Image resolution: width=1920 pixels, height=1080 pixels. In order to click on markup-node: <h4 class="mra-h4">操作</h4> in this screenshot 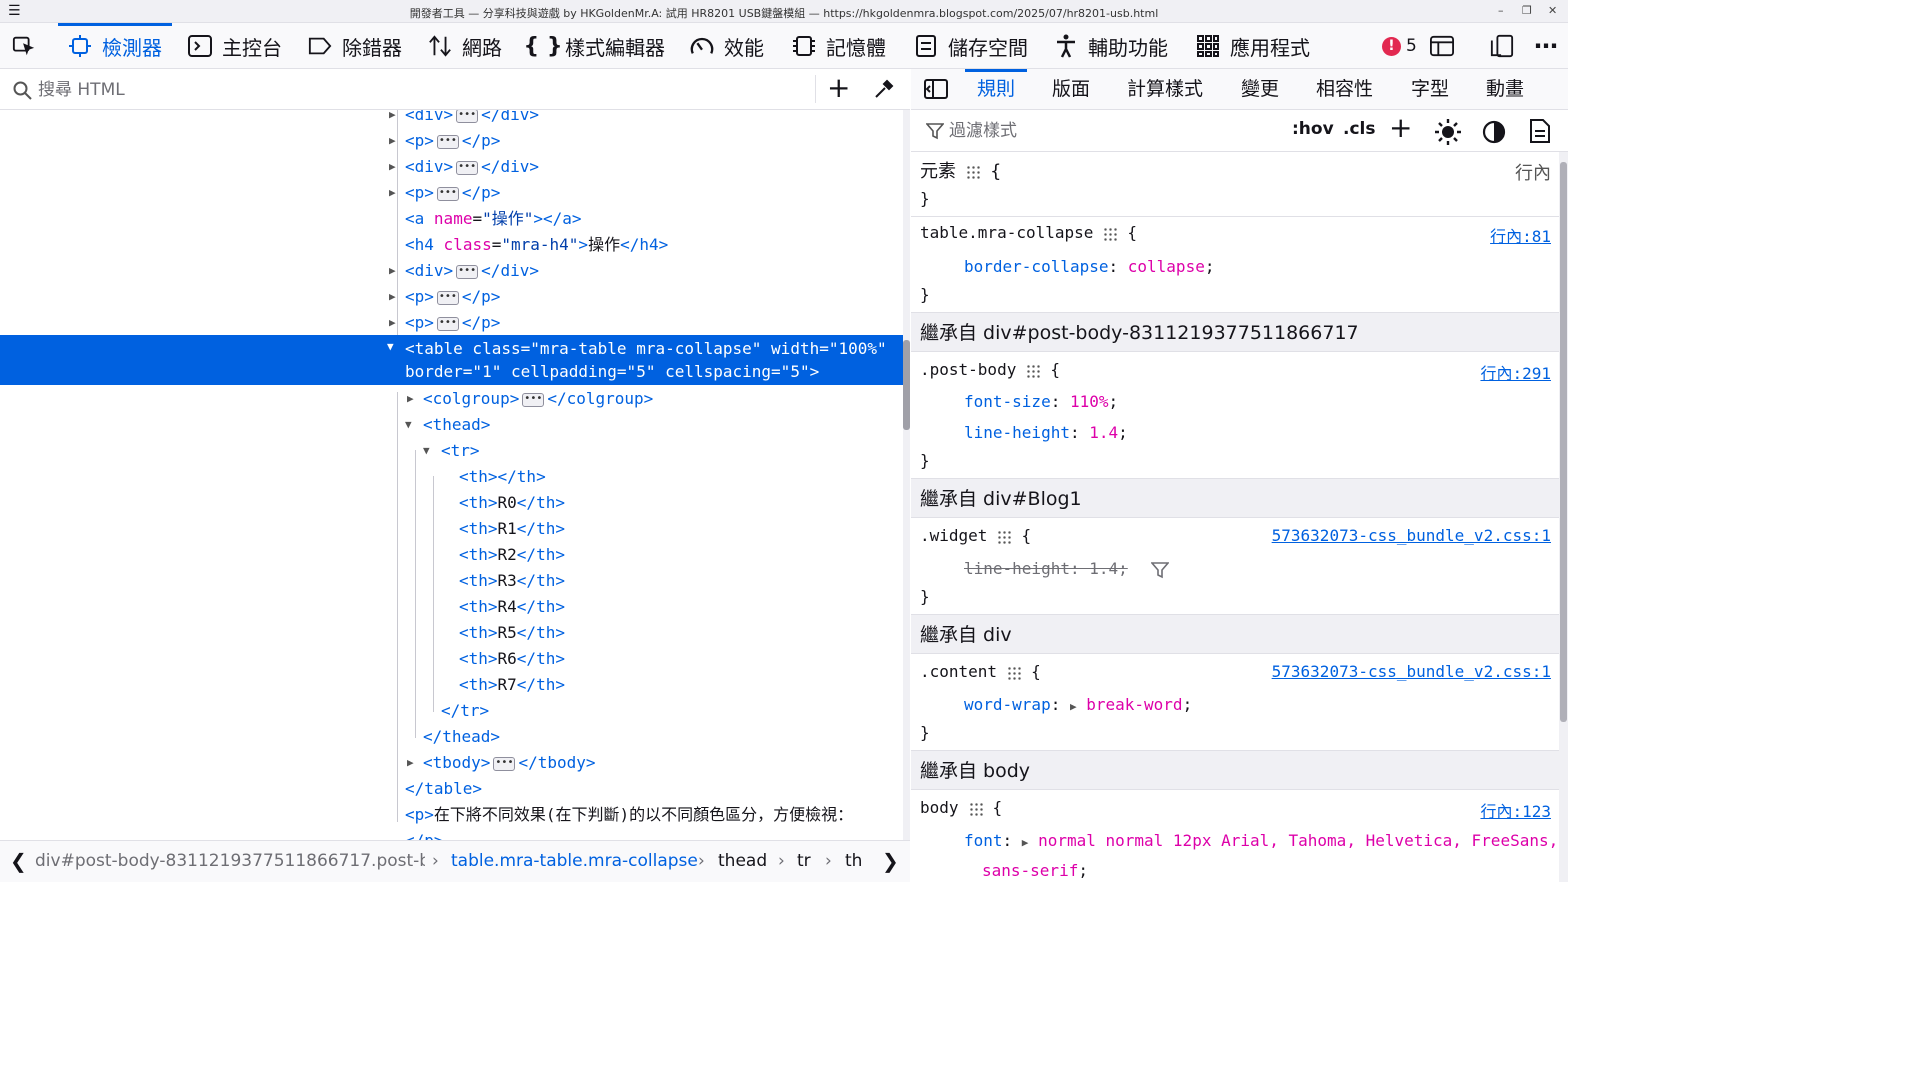, I will do `click(451, 245)`.